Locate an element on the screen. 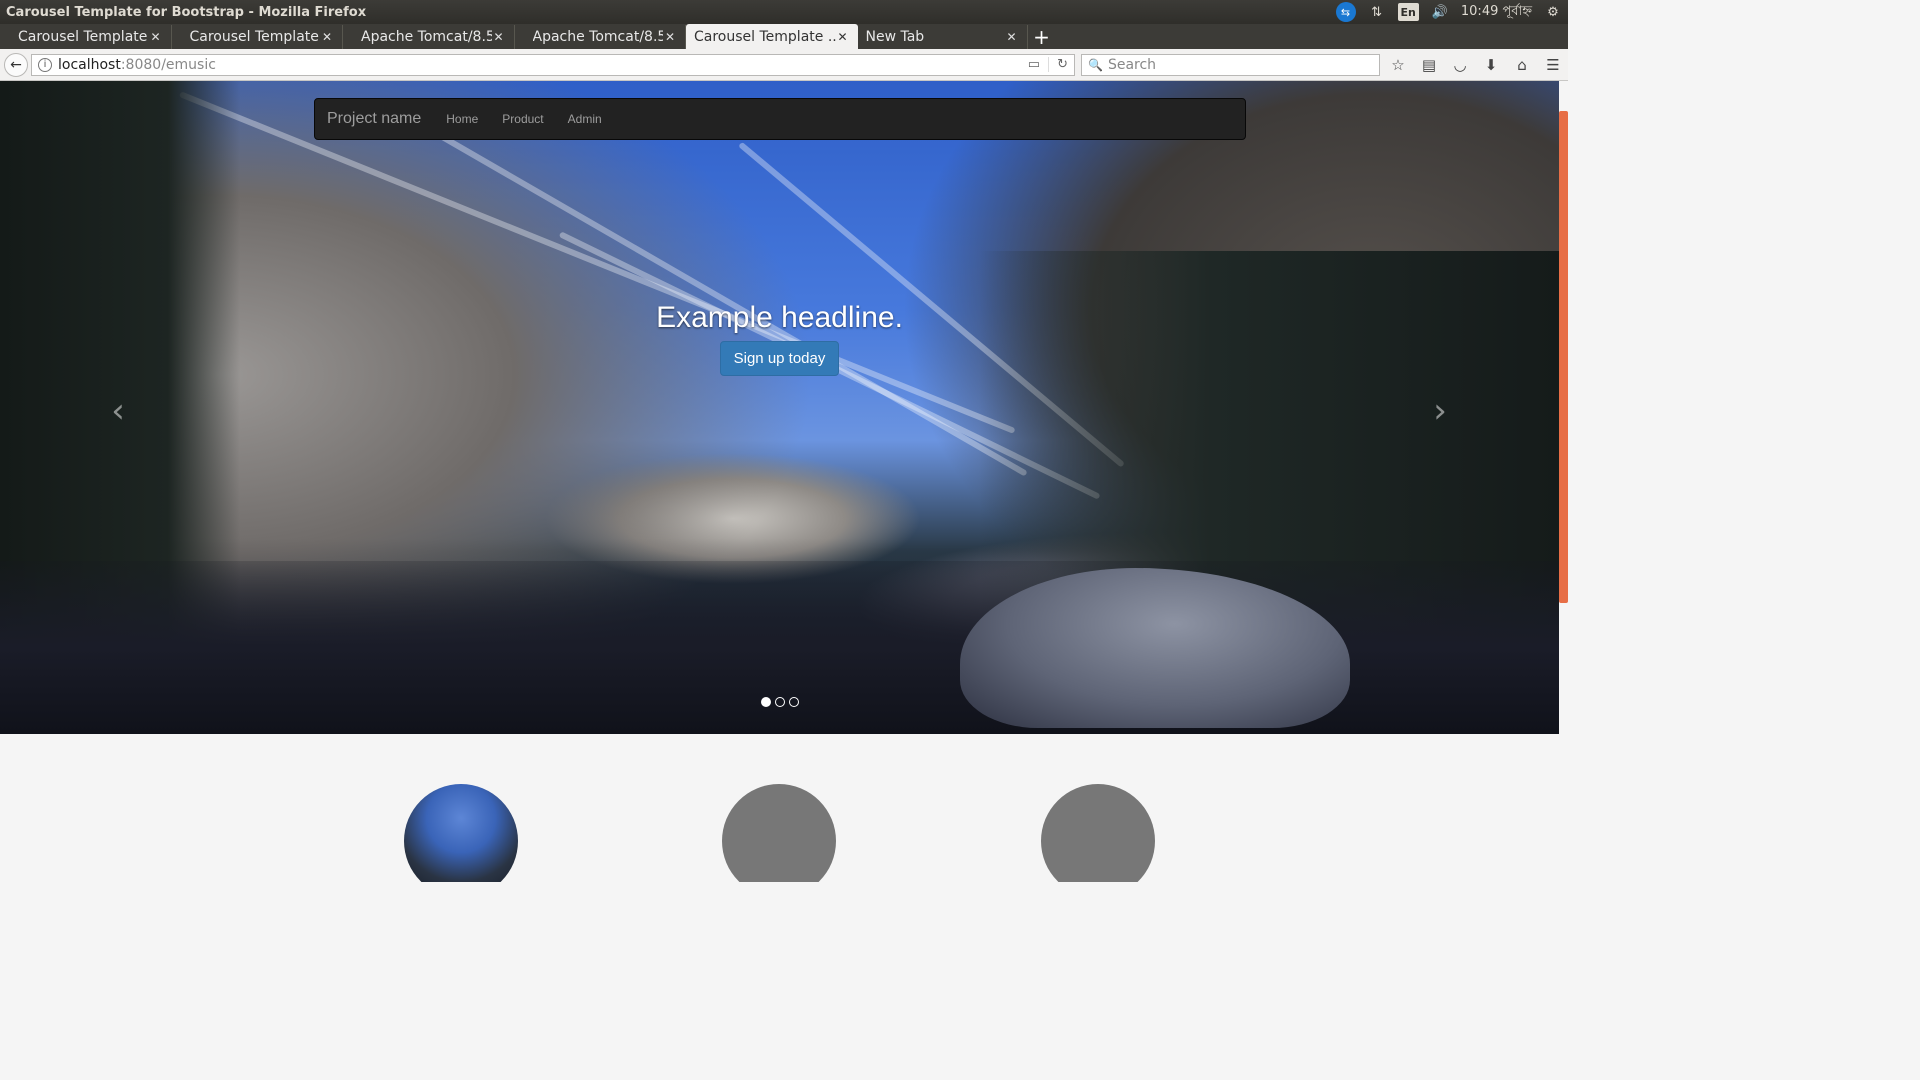 The width and height of the screenshot is (1920, 1080). site-navbar: Project name Home Product Admin is located at coordinates (780, 119).